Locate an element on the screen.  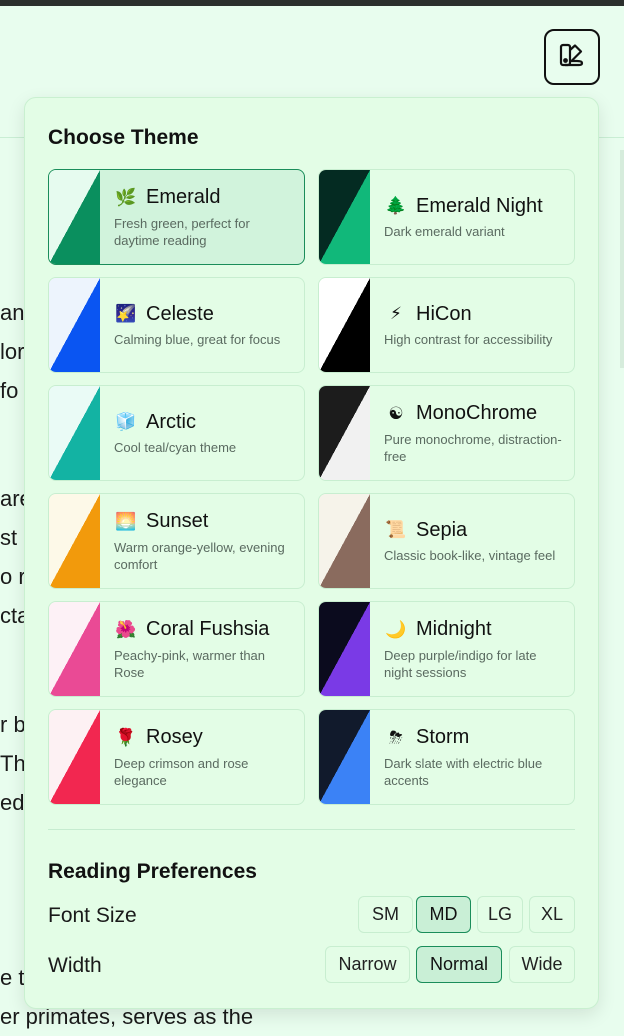
rose-icon: 🌹 is located at coordinates (126, 737).